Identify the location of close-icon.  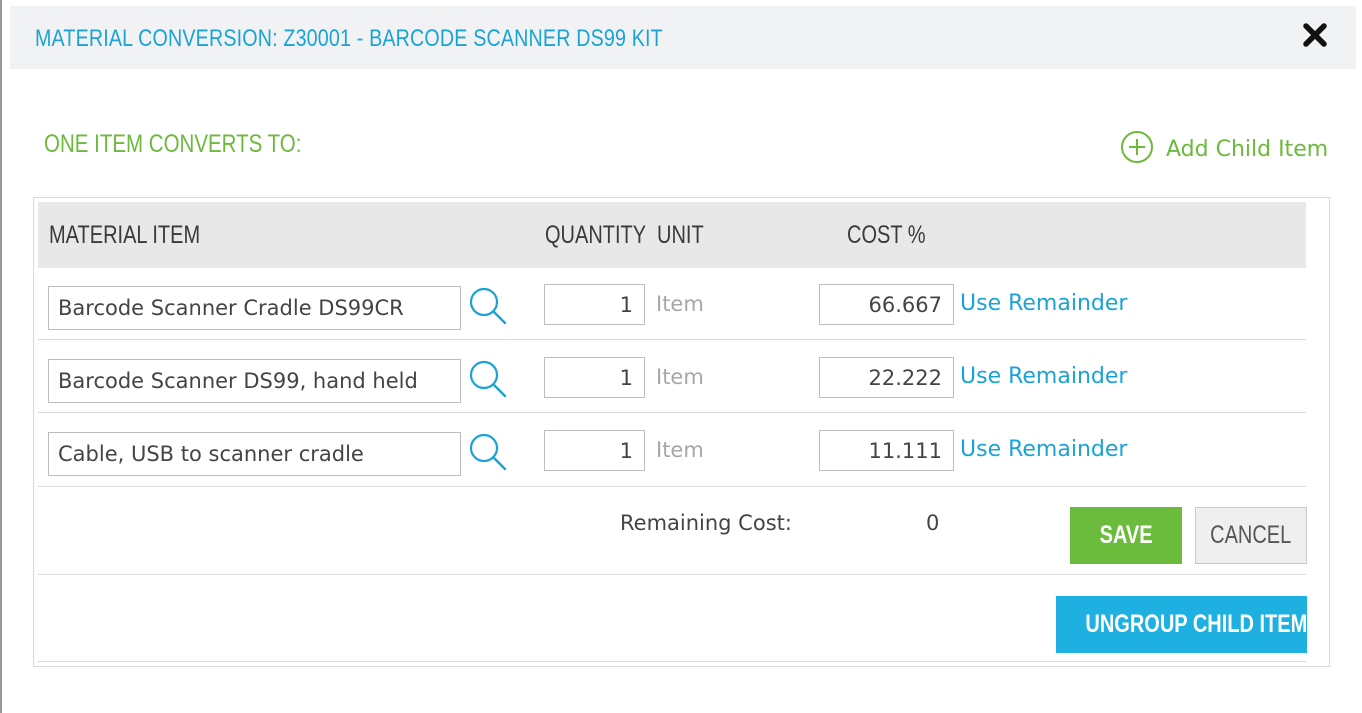
(1315, 35).